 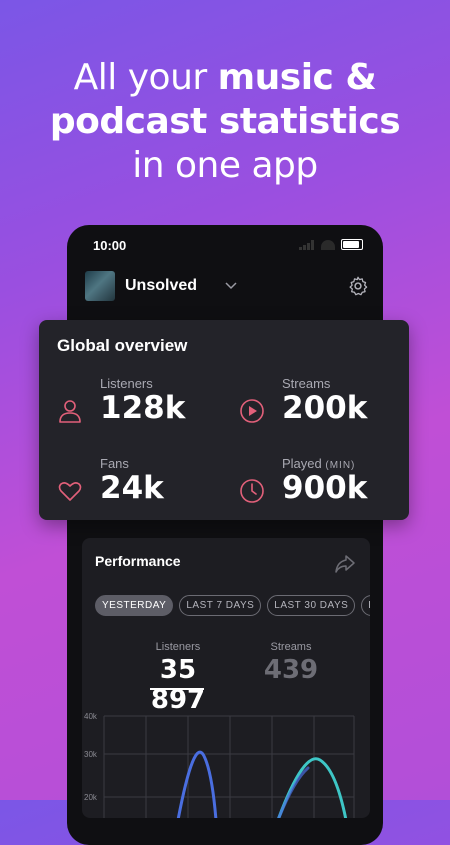 What do you see at coordinates (110, 245) in the screenshot?
I see `status-time: 10:00` at bounding box center [110, 245].